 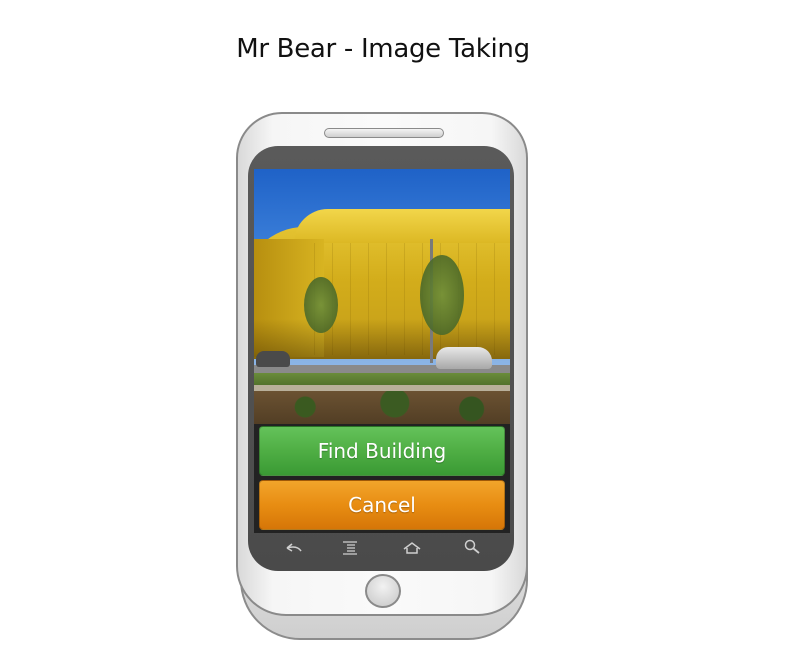 I want to click on speaker-grille, so click(x=384, y=133).